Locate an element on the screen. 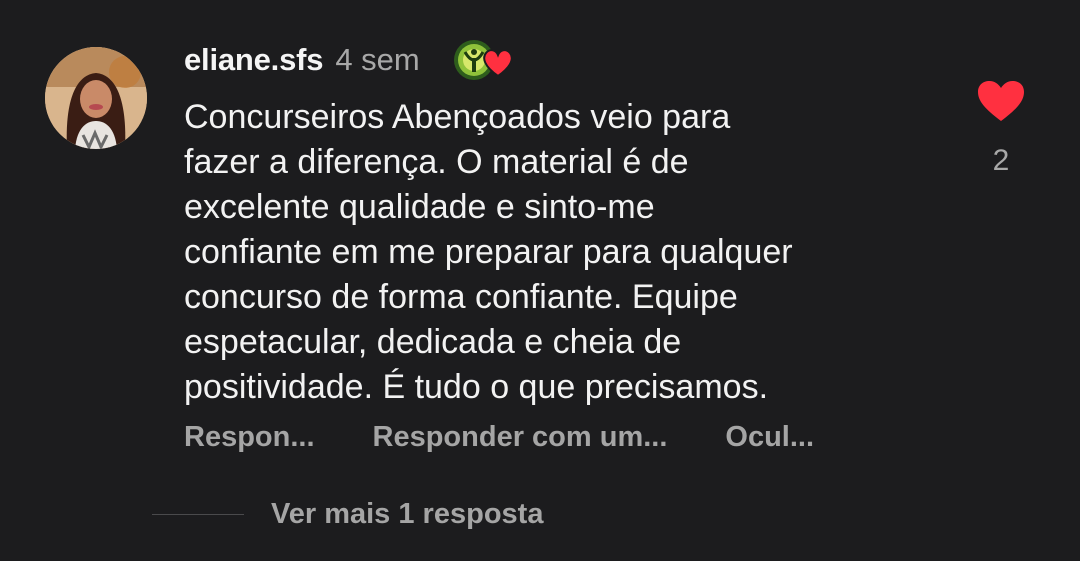 The width and height of the screenshot is (1080, 561). timestamp: 4 sem is located at coordinates (377, 59).